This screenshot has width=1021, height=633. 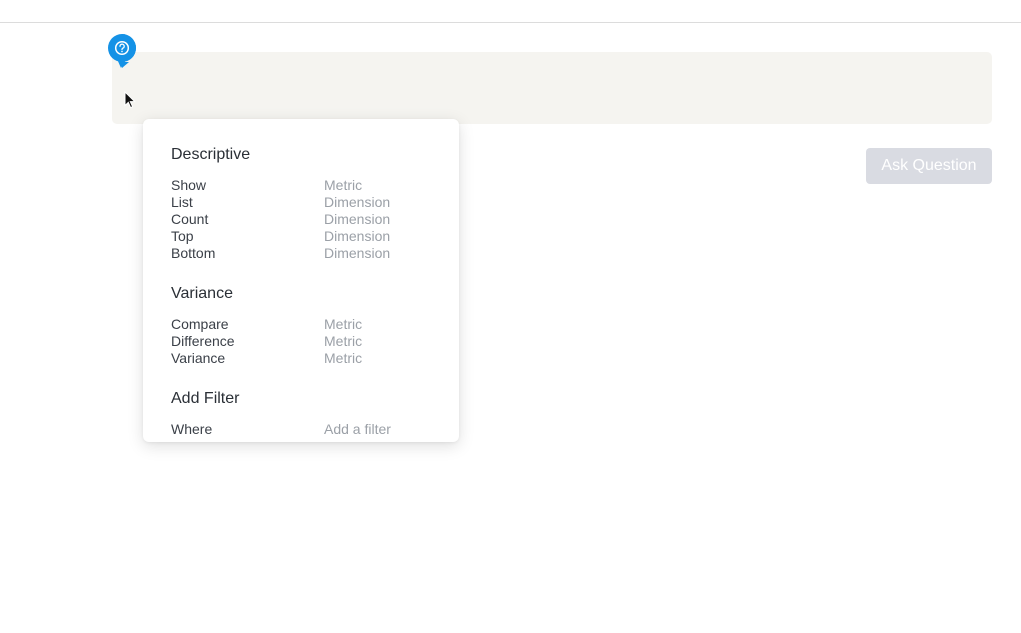 I want to click on syntax-keyword: List, so click(x=182, y=202).